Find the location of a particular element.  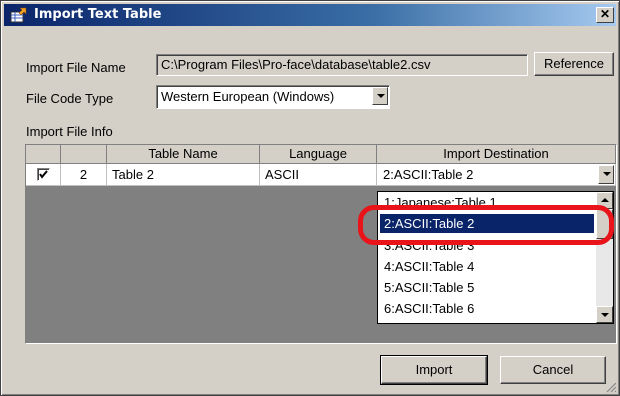

dropdown-option: 6:ASCII:Table 6 is located at coordinates (487, 308).